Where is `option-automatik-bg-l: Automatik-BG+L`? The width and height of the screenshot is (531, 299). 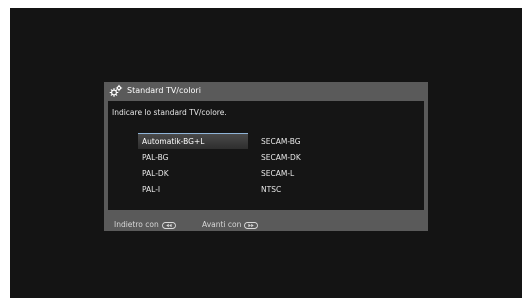 option-automatik-bg-l: Automatik-BG+L is located at coordinates (173, 142).